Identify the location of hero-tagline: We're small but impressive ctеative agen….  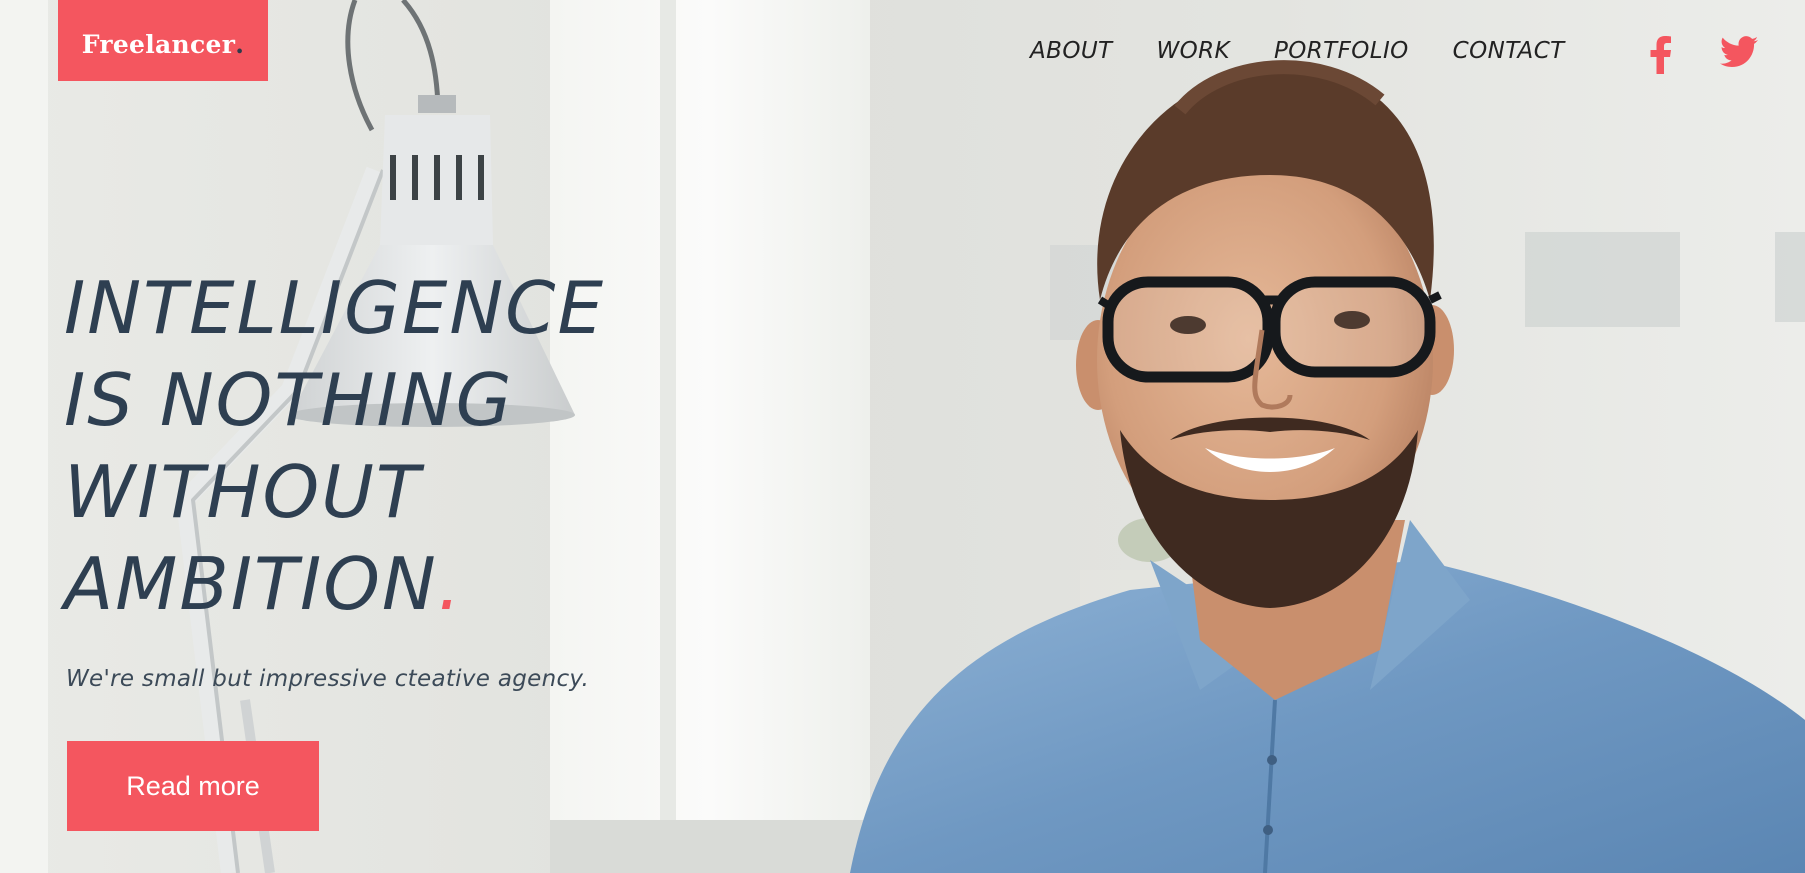
(328, 679).